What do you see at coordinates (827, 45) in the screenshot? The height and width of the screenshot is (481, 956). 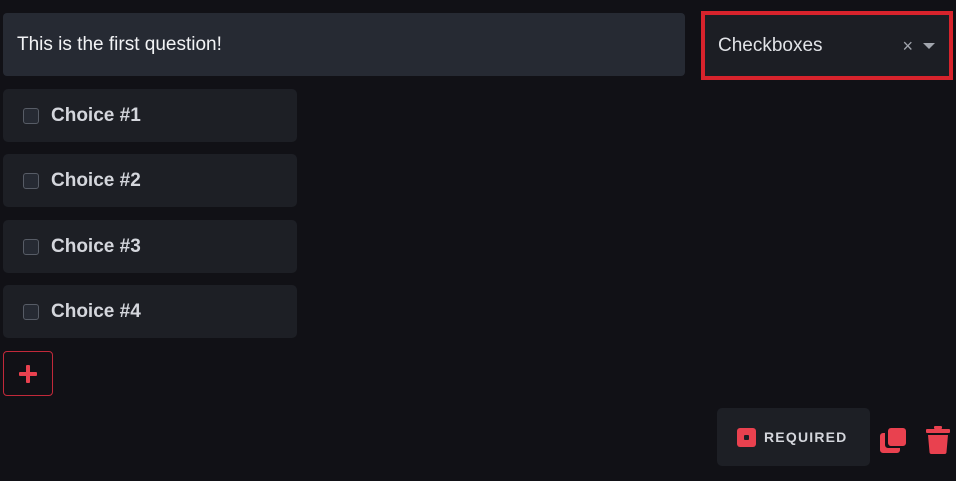 I see `question-type-select: Checkboxes ×` at bounding box center [827, 45].